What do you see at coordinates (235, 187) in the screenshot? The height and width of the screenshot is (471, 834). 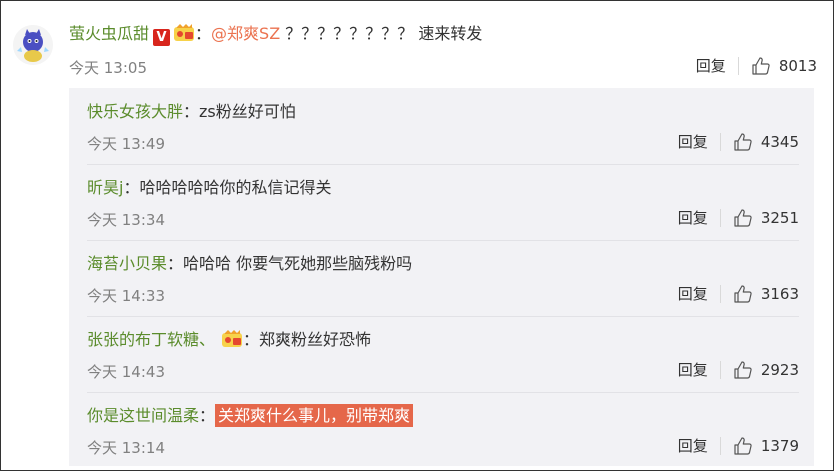 I see `reply-text: 哈哈哈哈哈你的私信记得关` at bounding box center [235, 187].